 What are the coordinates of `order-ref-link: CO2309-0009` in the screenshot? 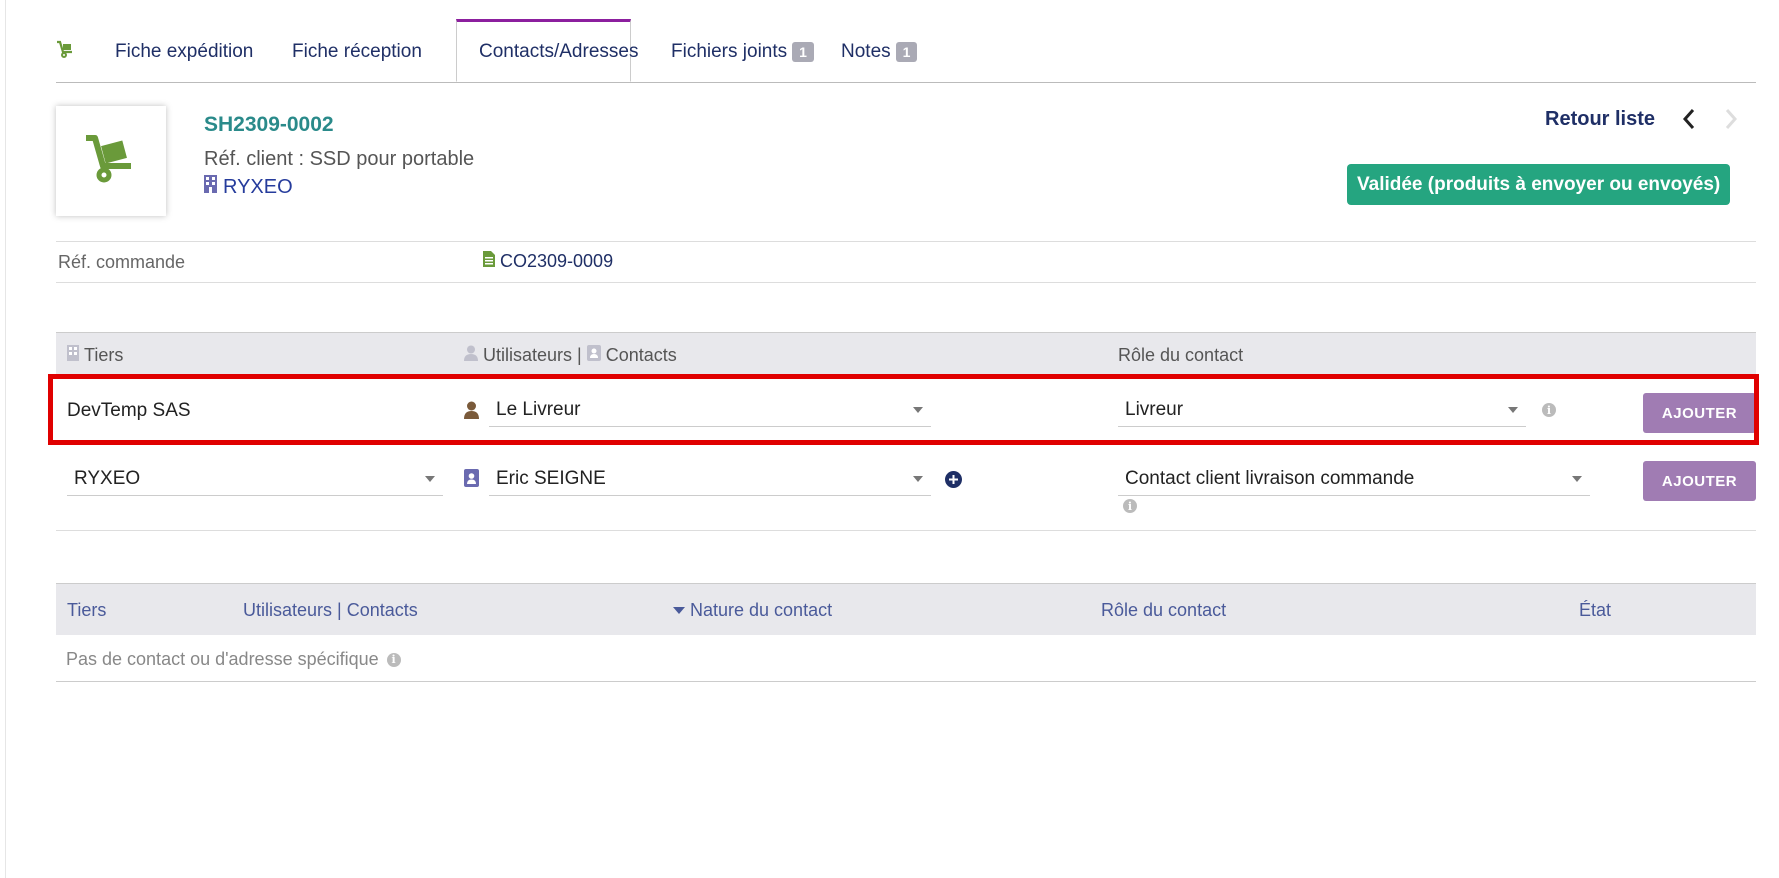 It's located at (548, 261).